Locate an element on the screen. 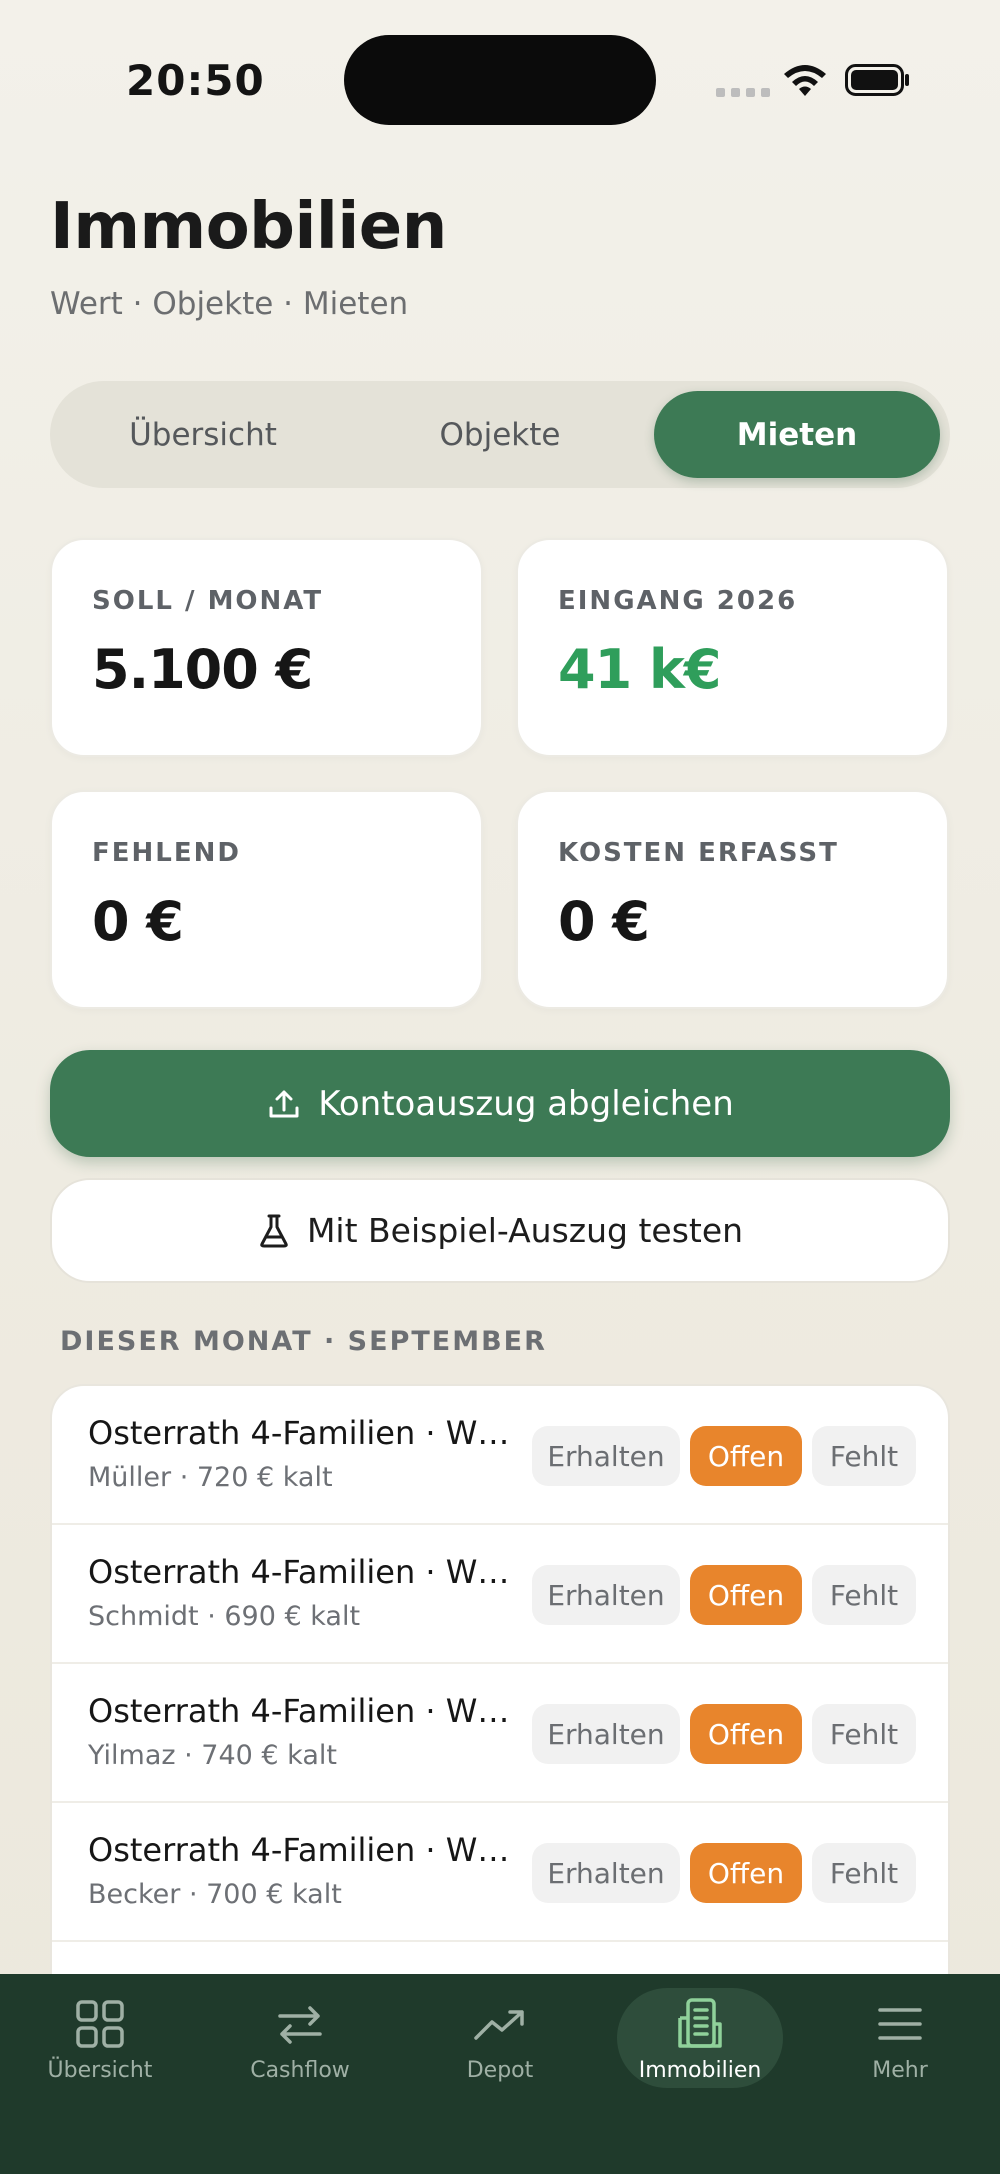  building-icon is located at coordinates (700, 2023).